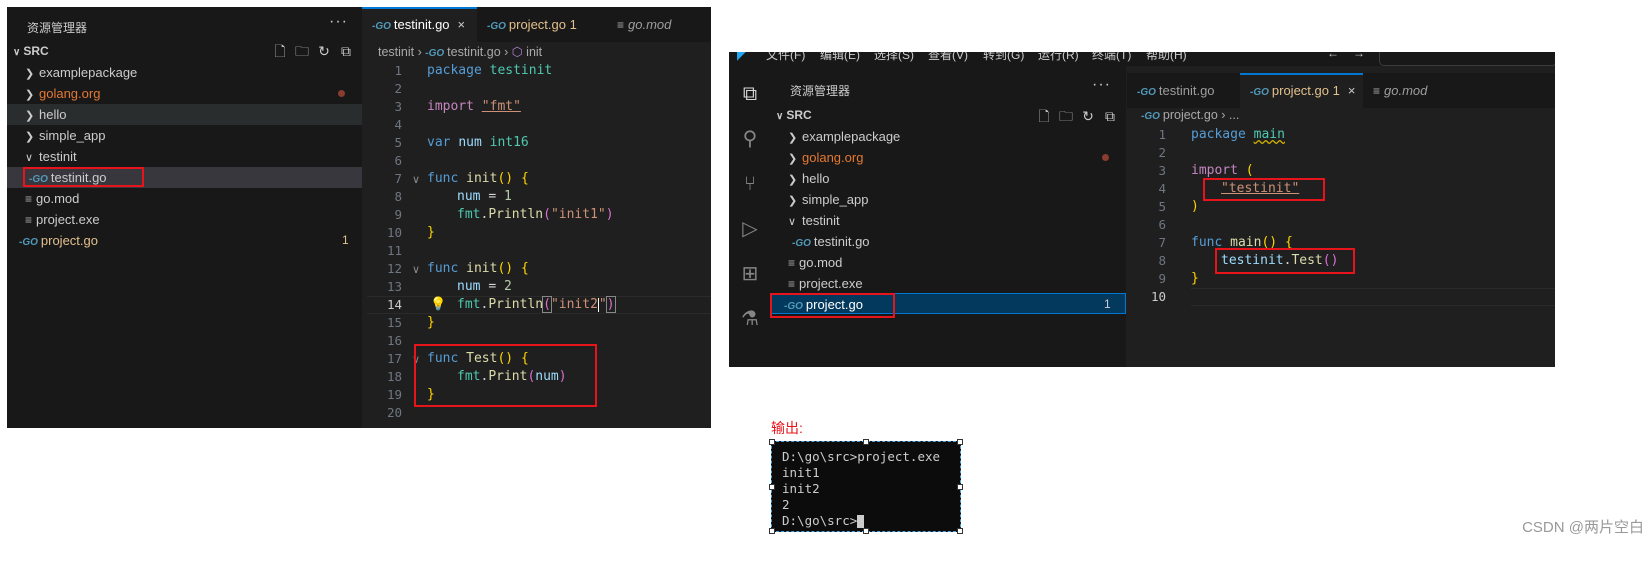 This screenshot has height=572, width=1652. Describe the element at coordinates (1166, 57) in the screenshot. I see `menu-help: 帮助(H)` at that location.